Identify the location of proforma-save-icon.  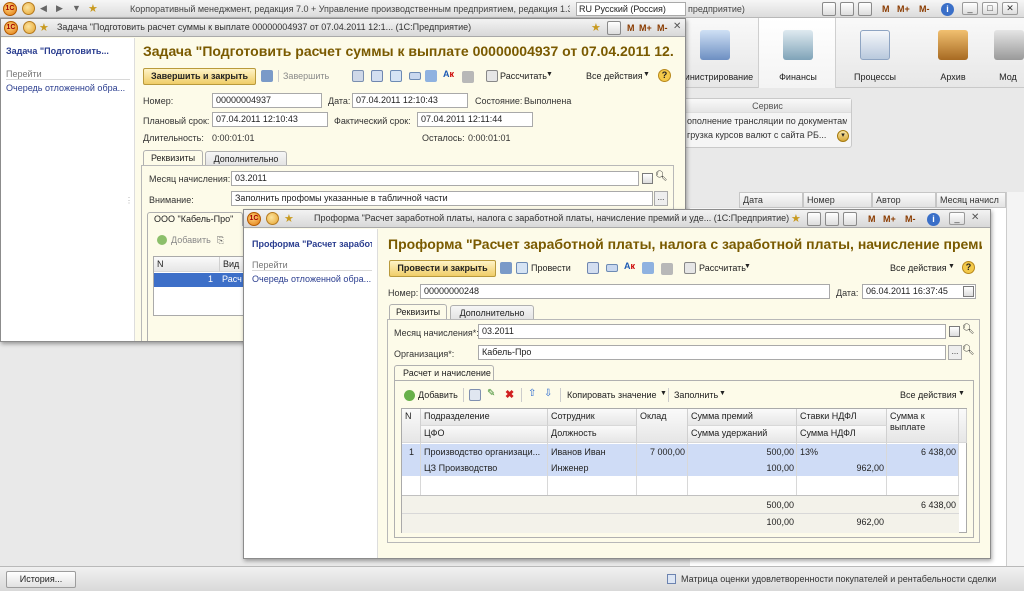
(506, 268).